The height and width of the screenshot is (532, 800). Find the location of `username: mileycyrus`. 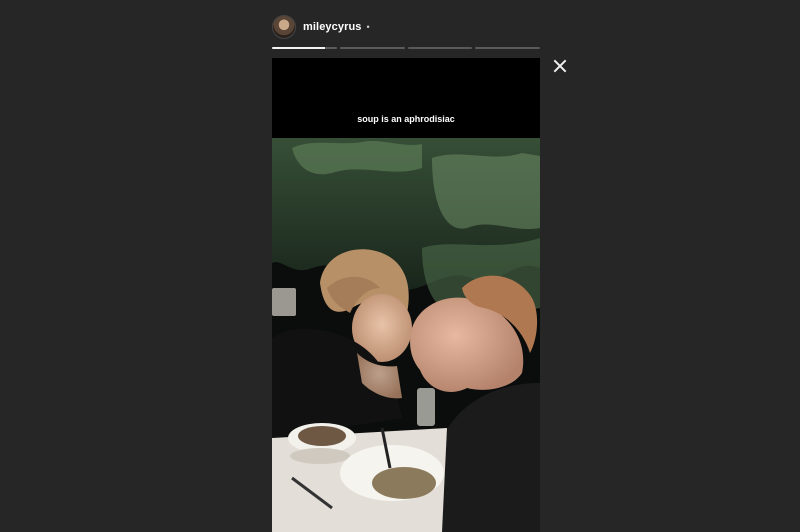

username: mileycyrus is located at coordinates (332, 27).